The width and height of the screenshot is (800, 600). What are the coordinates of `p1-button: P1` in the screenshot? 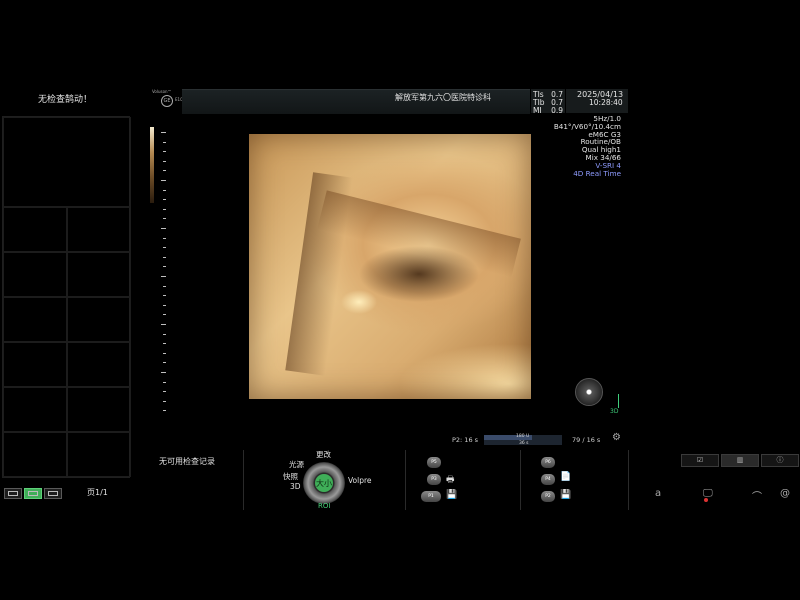 It's located at (431, 496).